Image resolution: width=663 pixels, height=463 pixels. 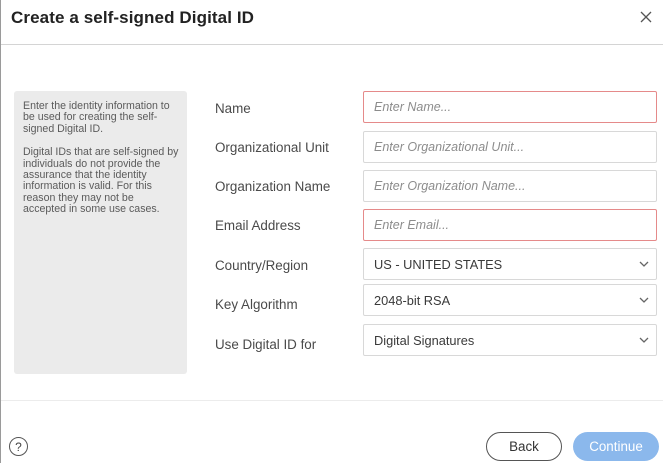 I want to click on org-unit-field, so click(x=510, y=147).